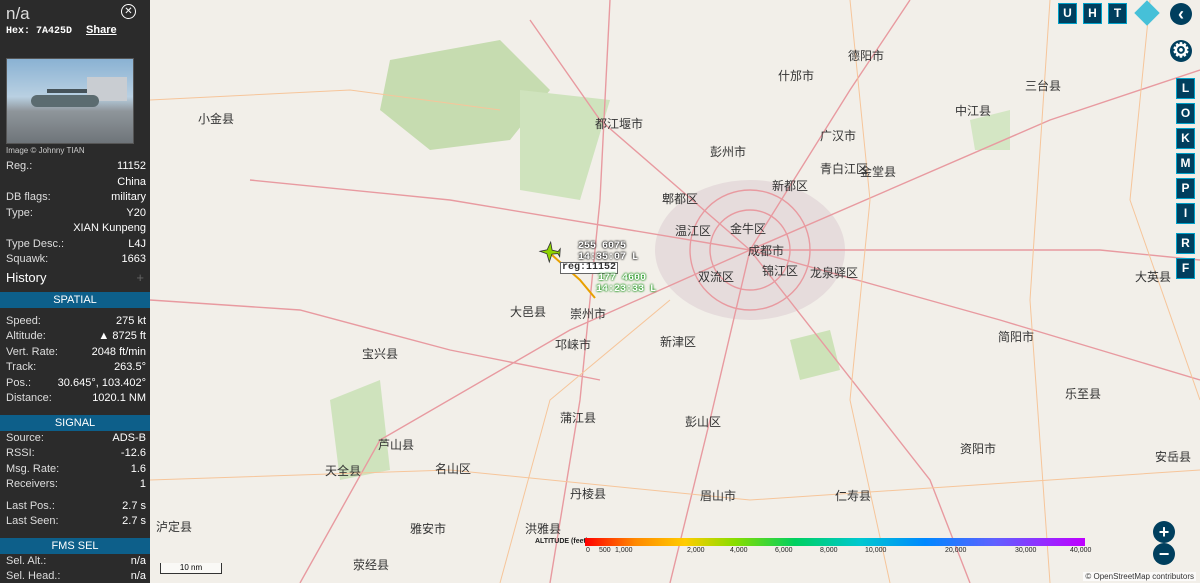  Describe the element at coordinates (75, 470) in the screenshot. I see `msgrate-row: Msg. Rate: 1.6` at that location.